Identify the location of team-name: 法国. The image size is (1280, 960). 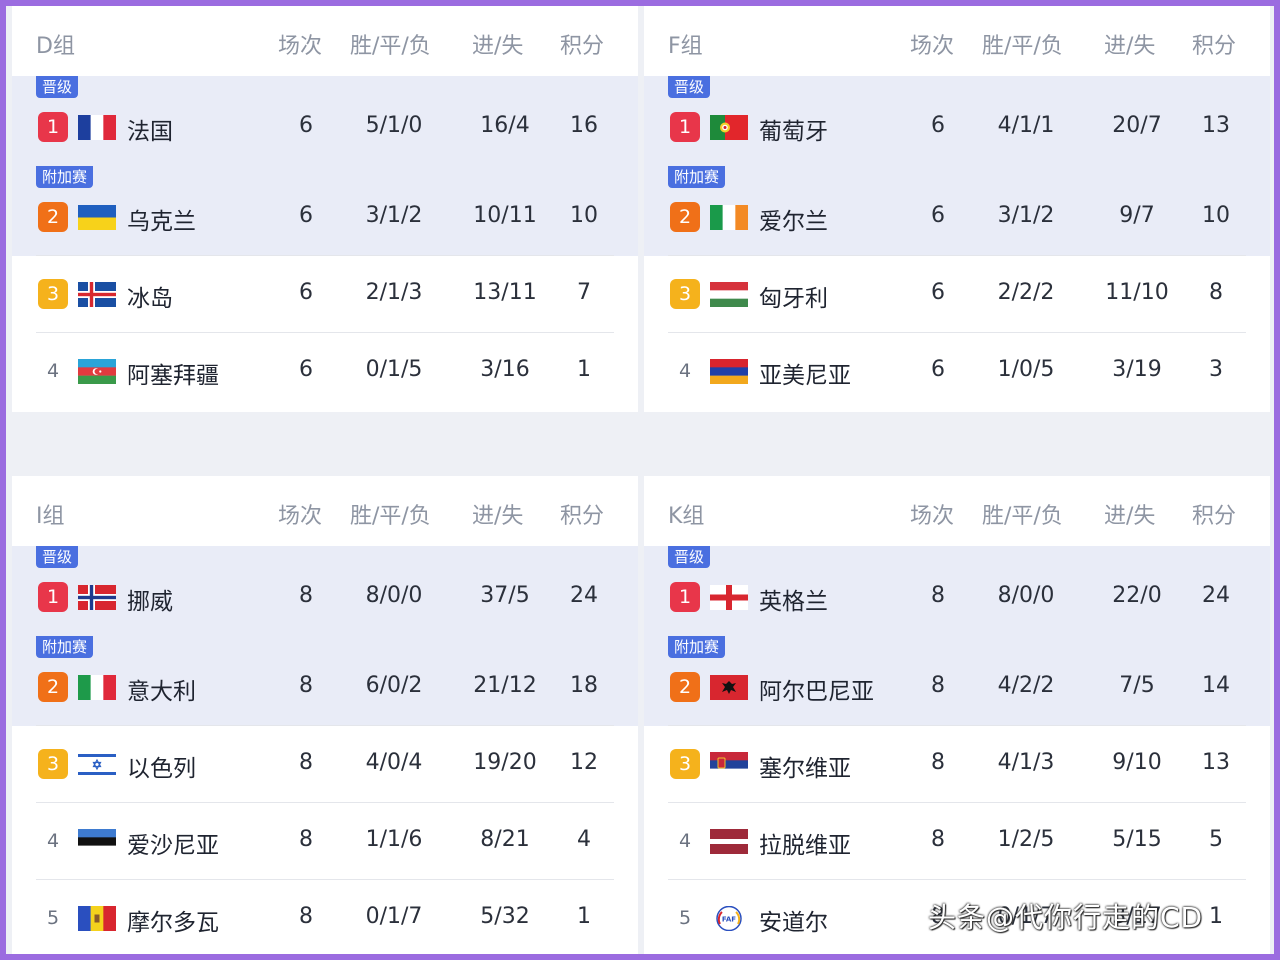
(150, 129).